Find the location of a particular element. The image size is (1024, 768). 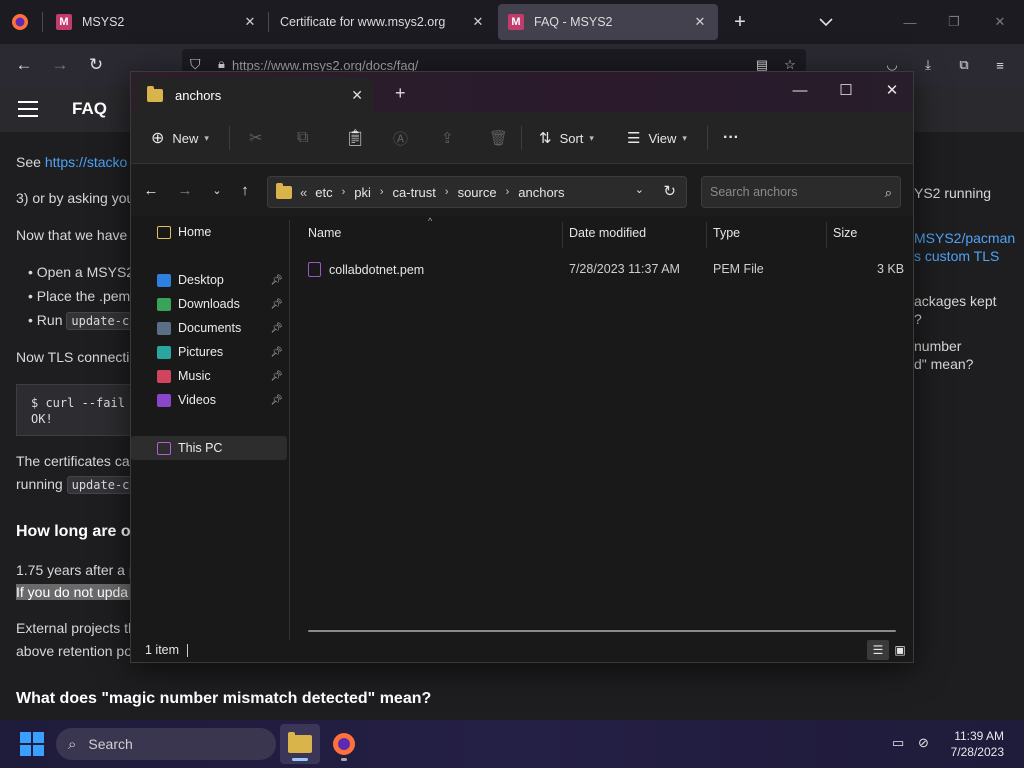

downloads-icon: ⤓ is located at coordinates (928, 65).